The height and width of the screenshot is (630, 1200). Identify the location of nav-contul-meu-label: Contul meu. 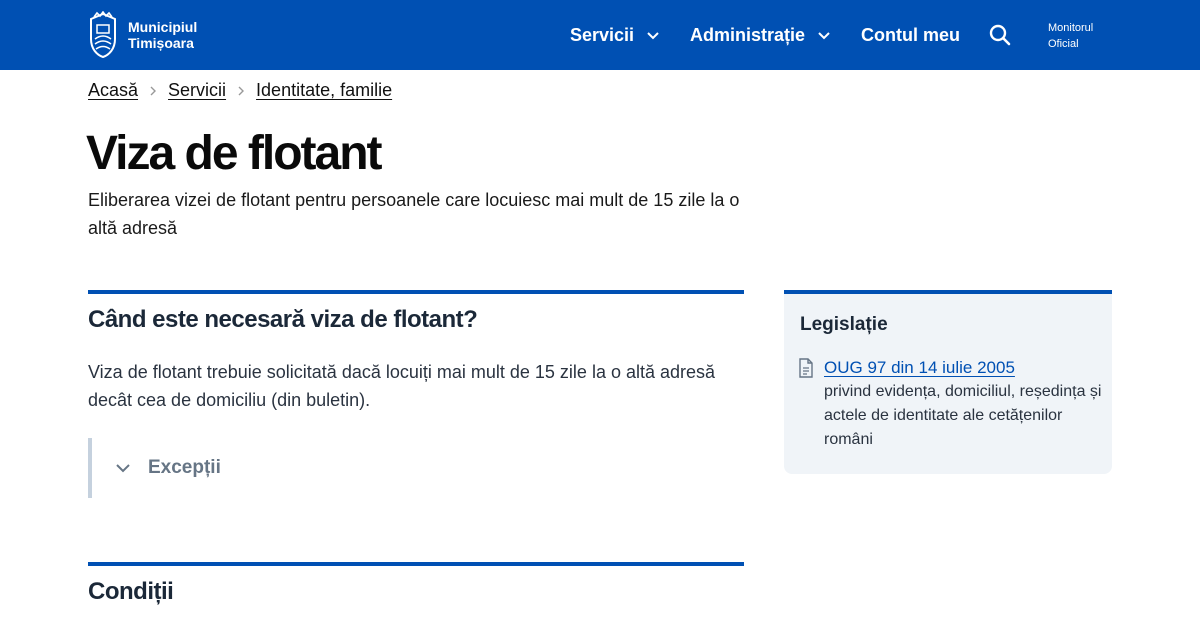
(910, 34).